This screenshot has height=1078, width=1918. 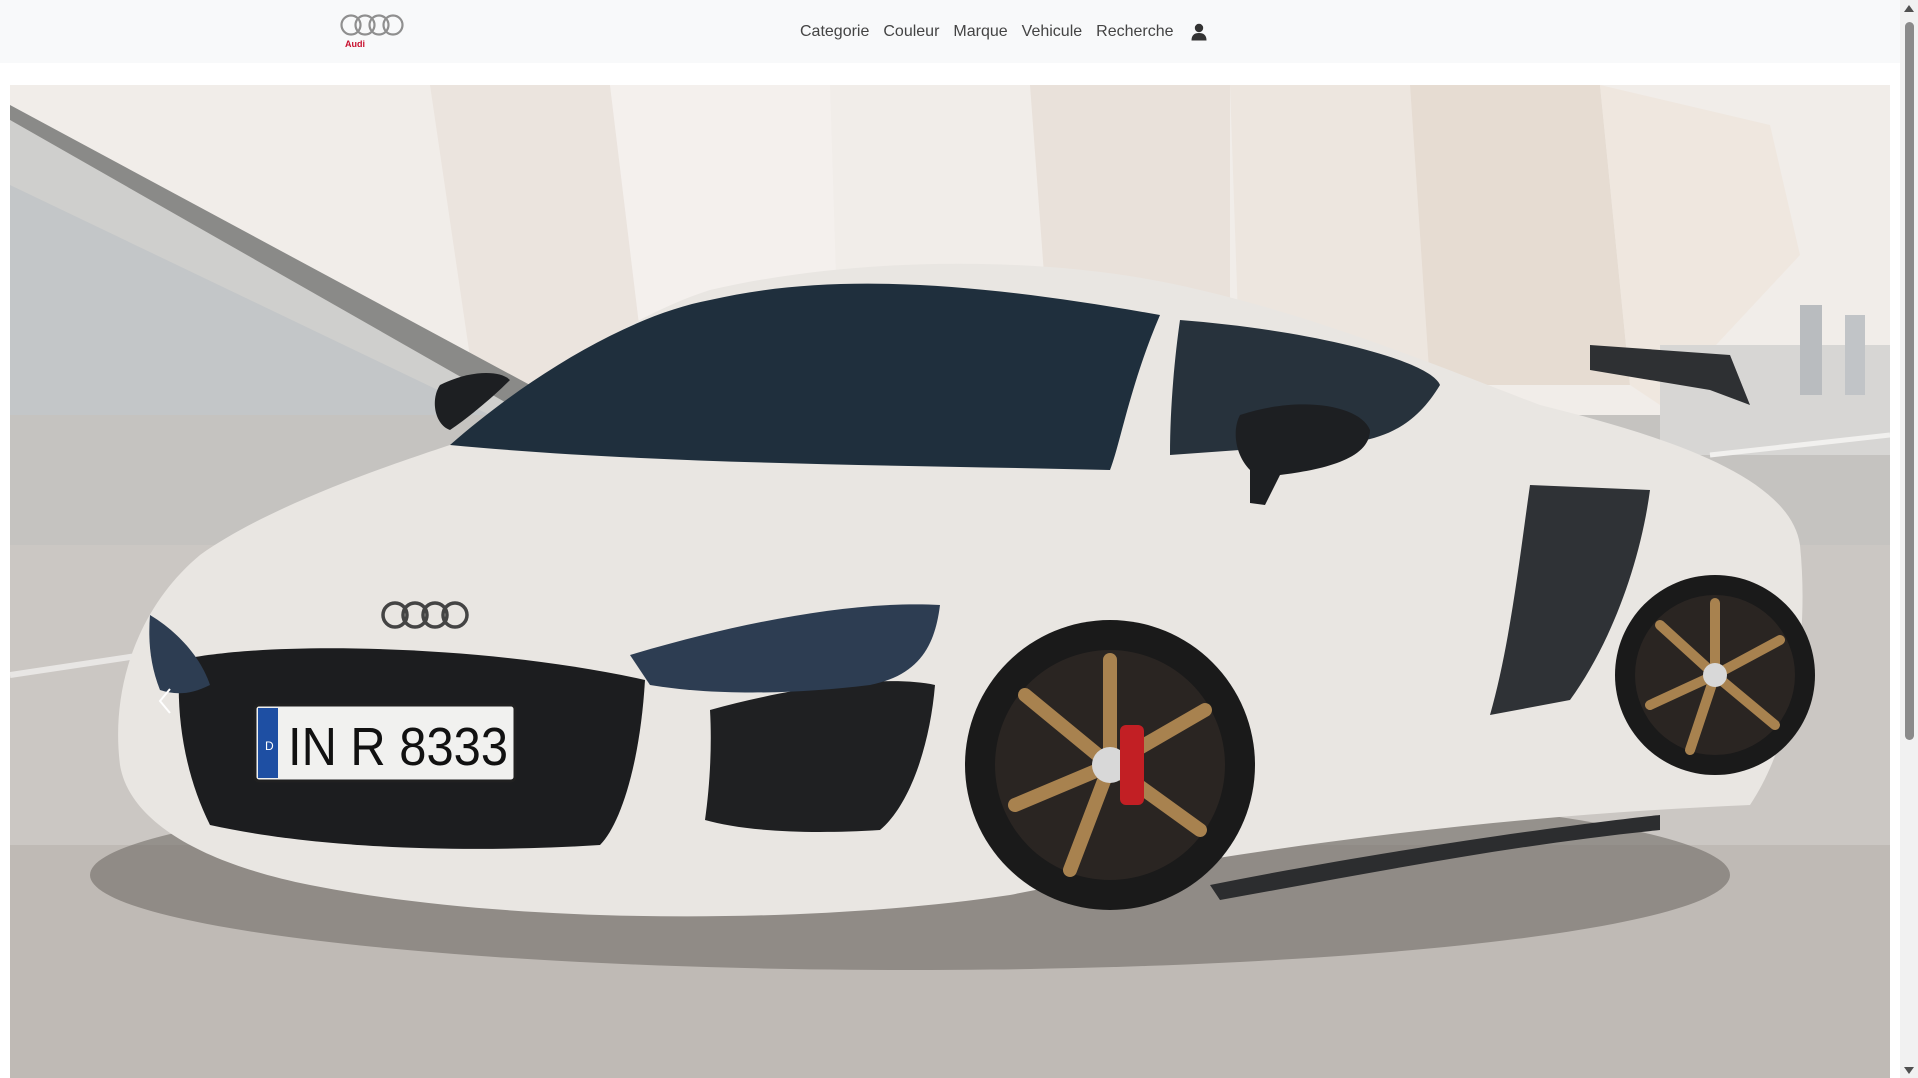 What do you see at coordinates (372, 25) in the screenshot?
I see `audi-four-rings-icon` at bounding box center [372, 25].